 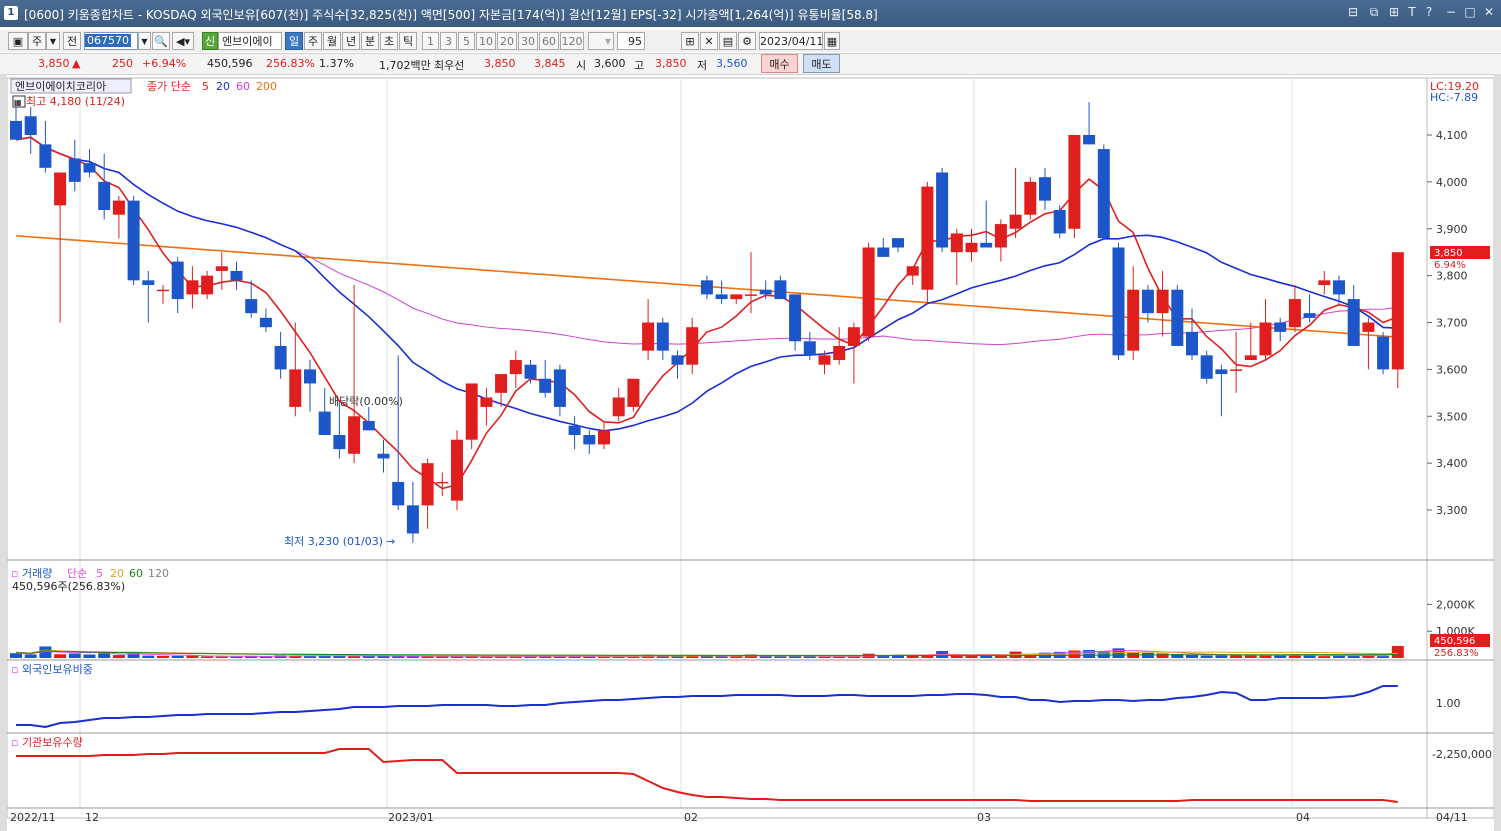 What do you see at coordinates (486, 41) in the screenshot?
I see `num-10: 10` at bounding box center [486, 41].